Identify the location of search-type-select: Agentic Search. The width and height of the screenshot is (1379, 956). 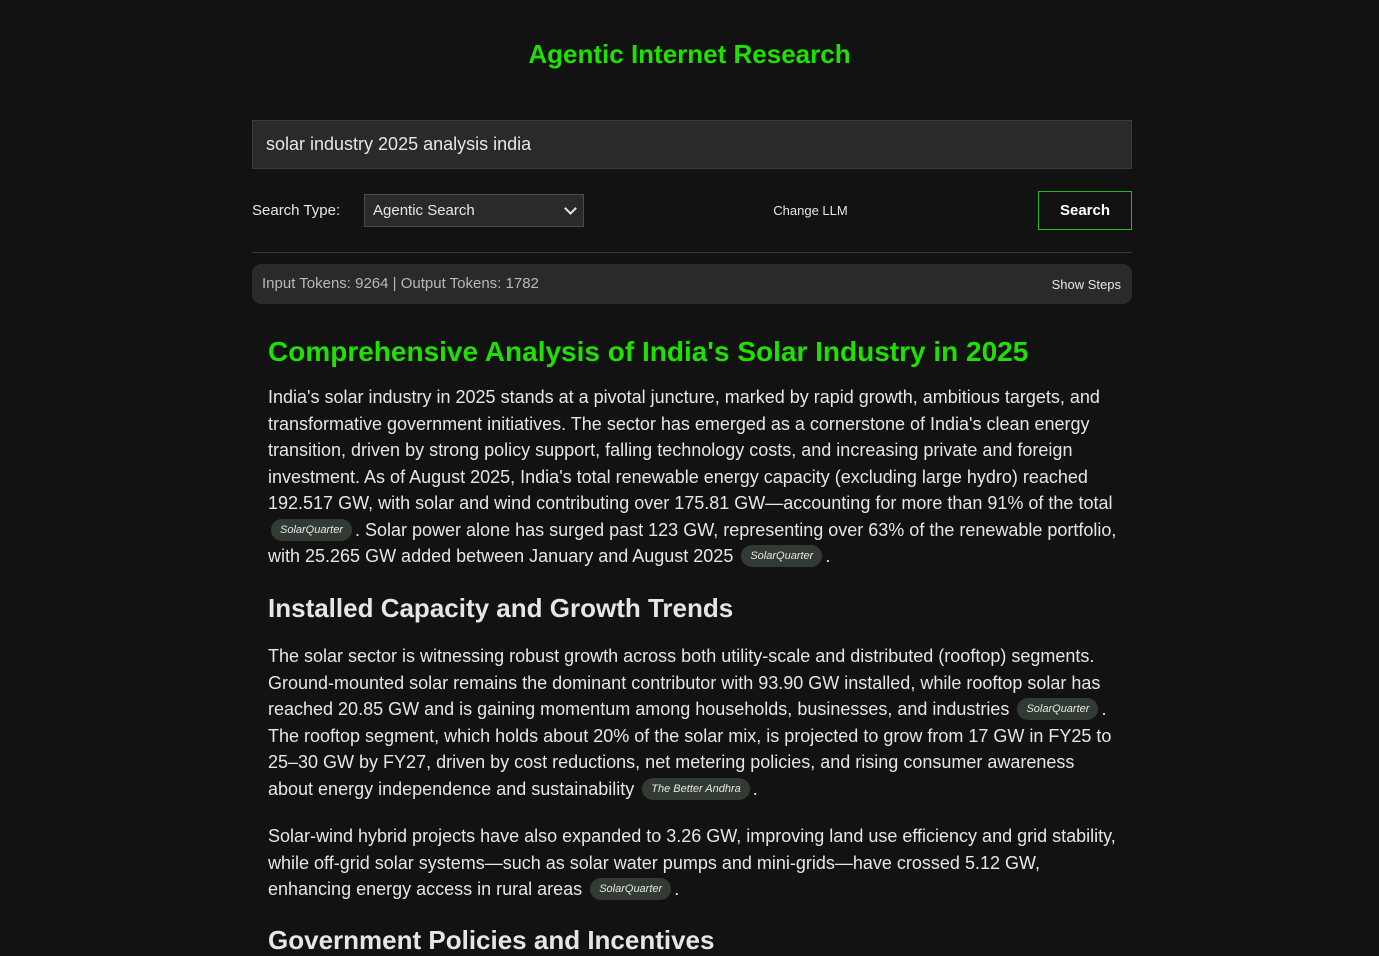
(474, 210).